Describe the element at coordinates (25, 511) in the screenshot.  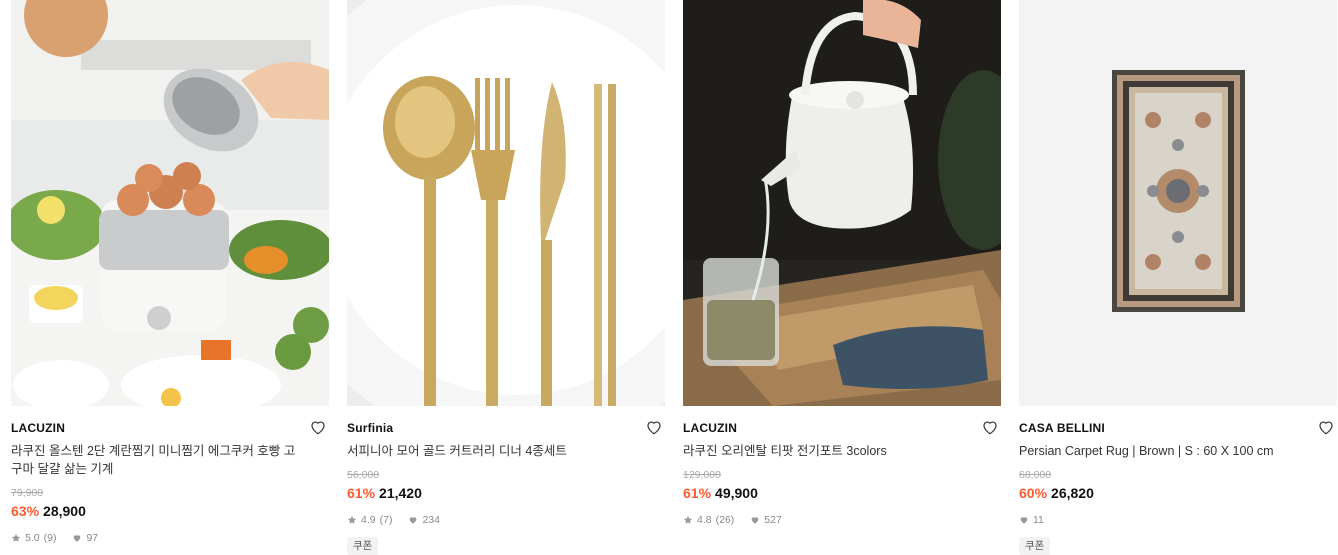
I see `discount-rate: 63%` at that location.